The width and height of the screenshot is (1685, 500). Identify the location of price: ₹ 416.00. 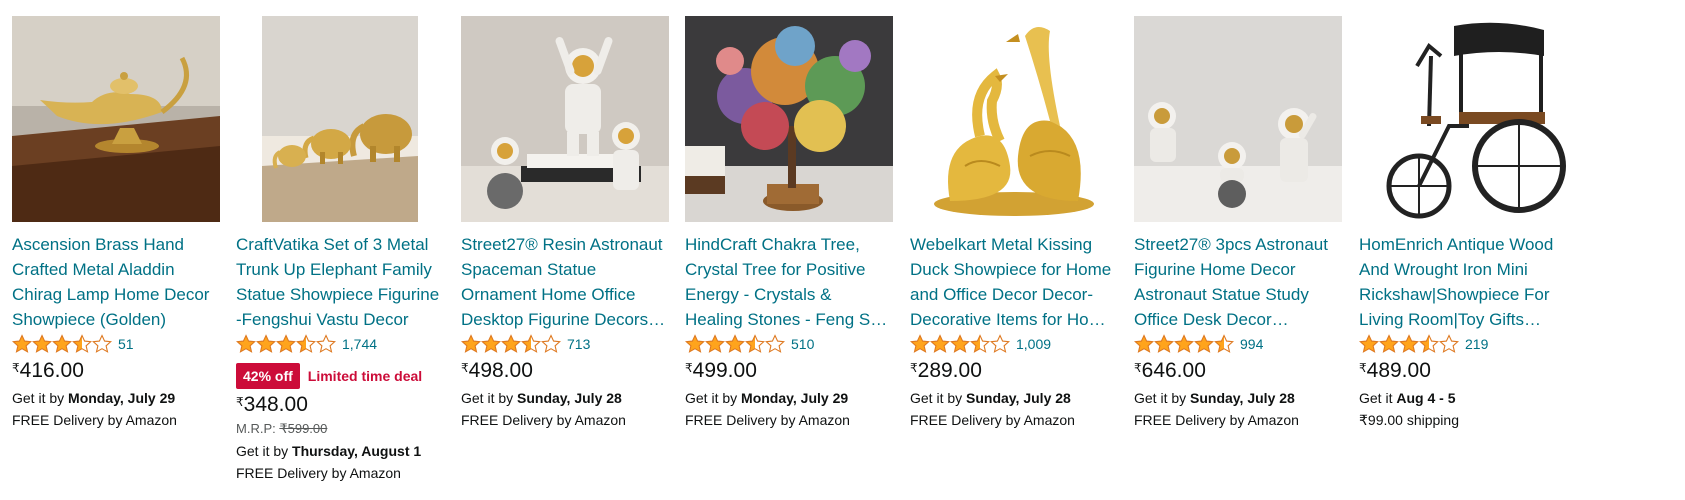
(116, 371).